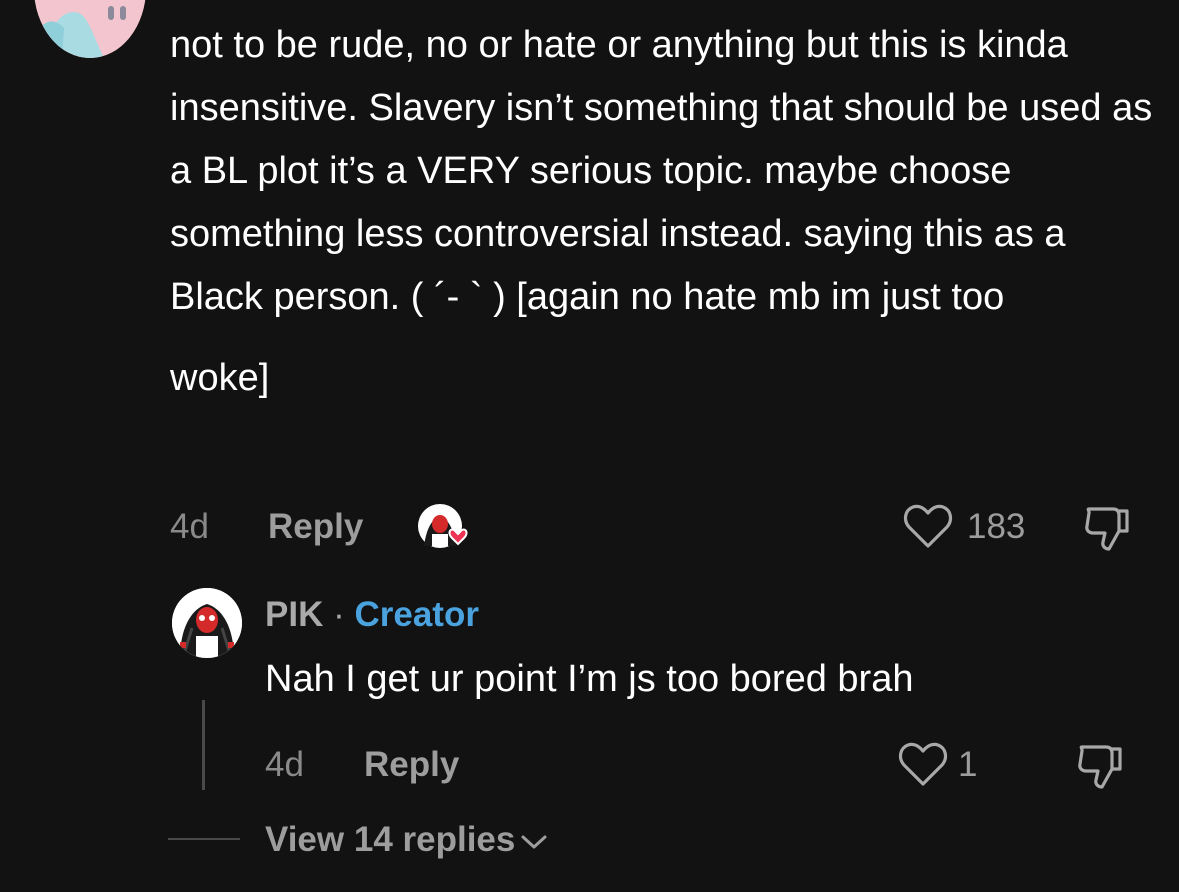 This screenshot has width=1179, height=892. I want to click on creator-liked-badge, so click(445, 527).